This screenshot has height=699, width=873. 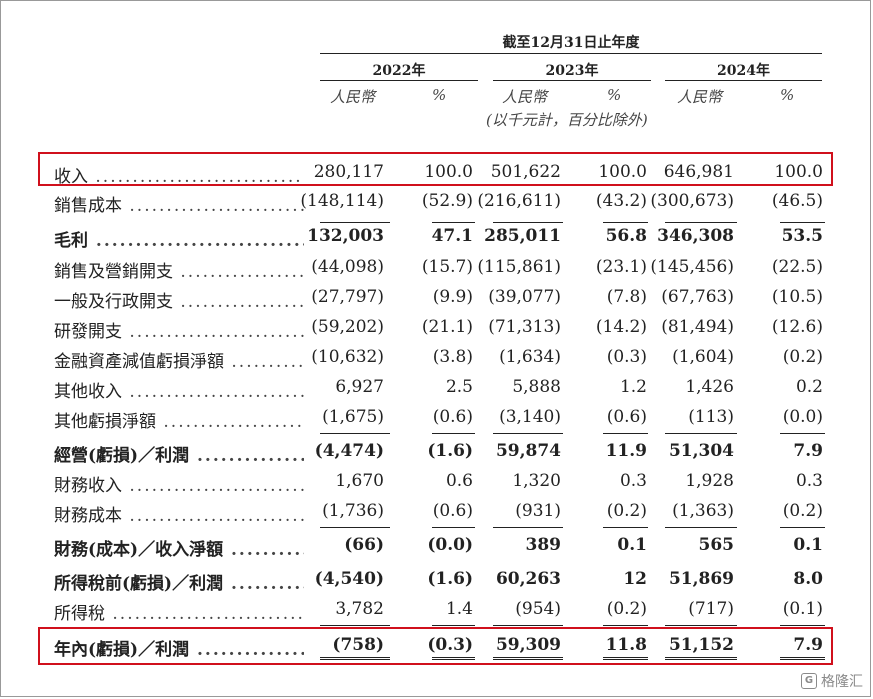 I want to click on table-cell: (23.1), so click(x=621, y=267).